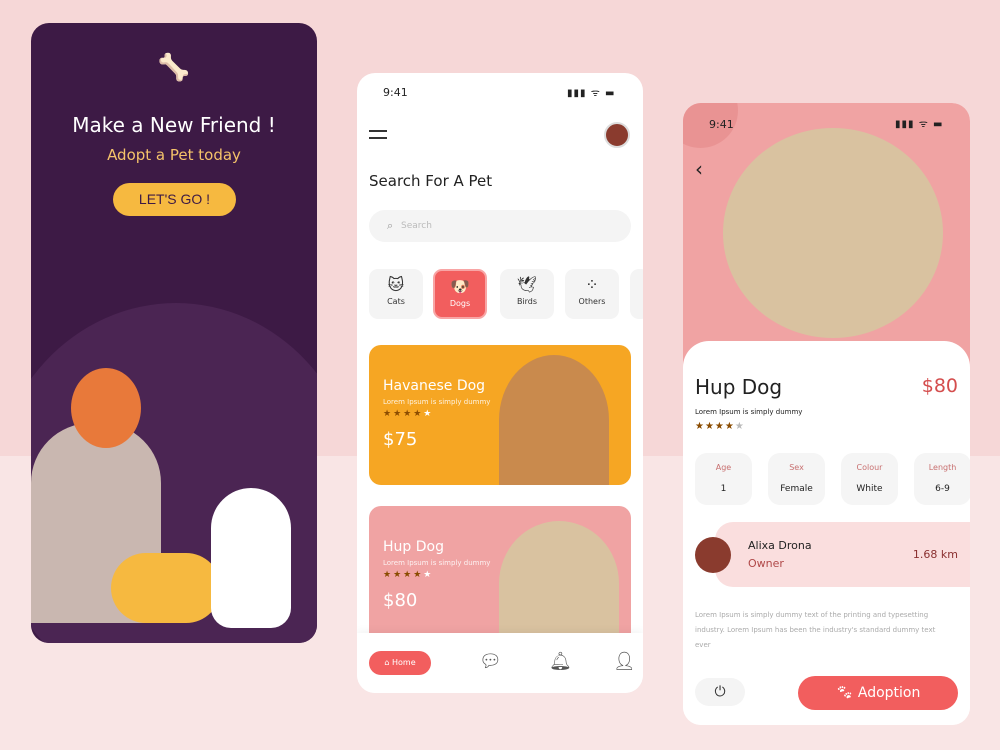  What do you see at coordinates (527, 284) in the screenshot?
I see `bird-icon: 🕊` at bounding box center [527, 284].